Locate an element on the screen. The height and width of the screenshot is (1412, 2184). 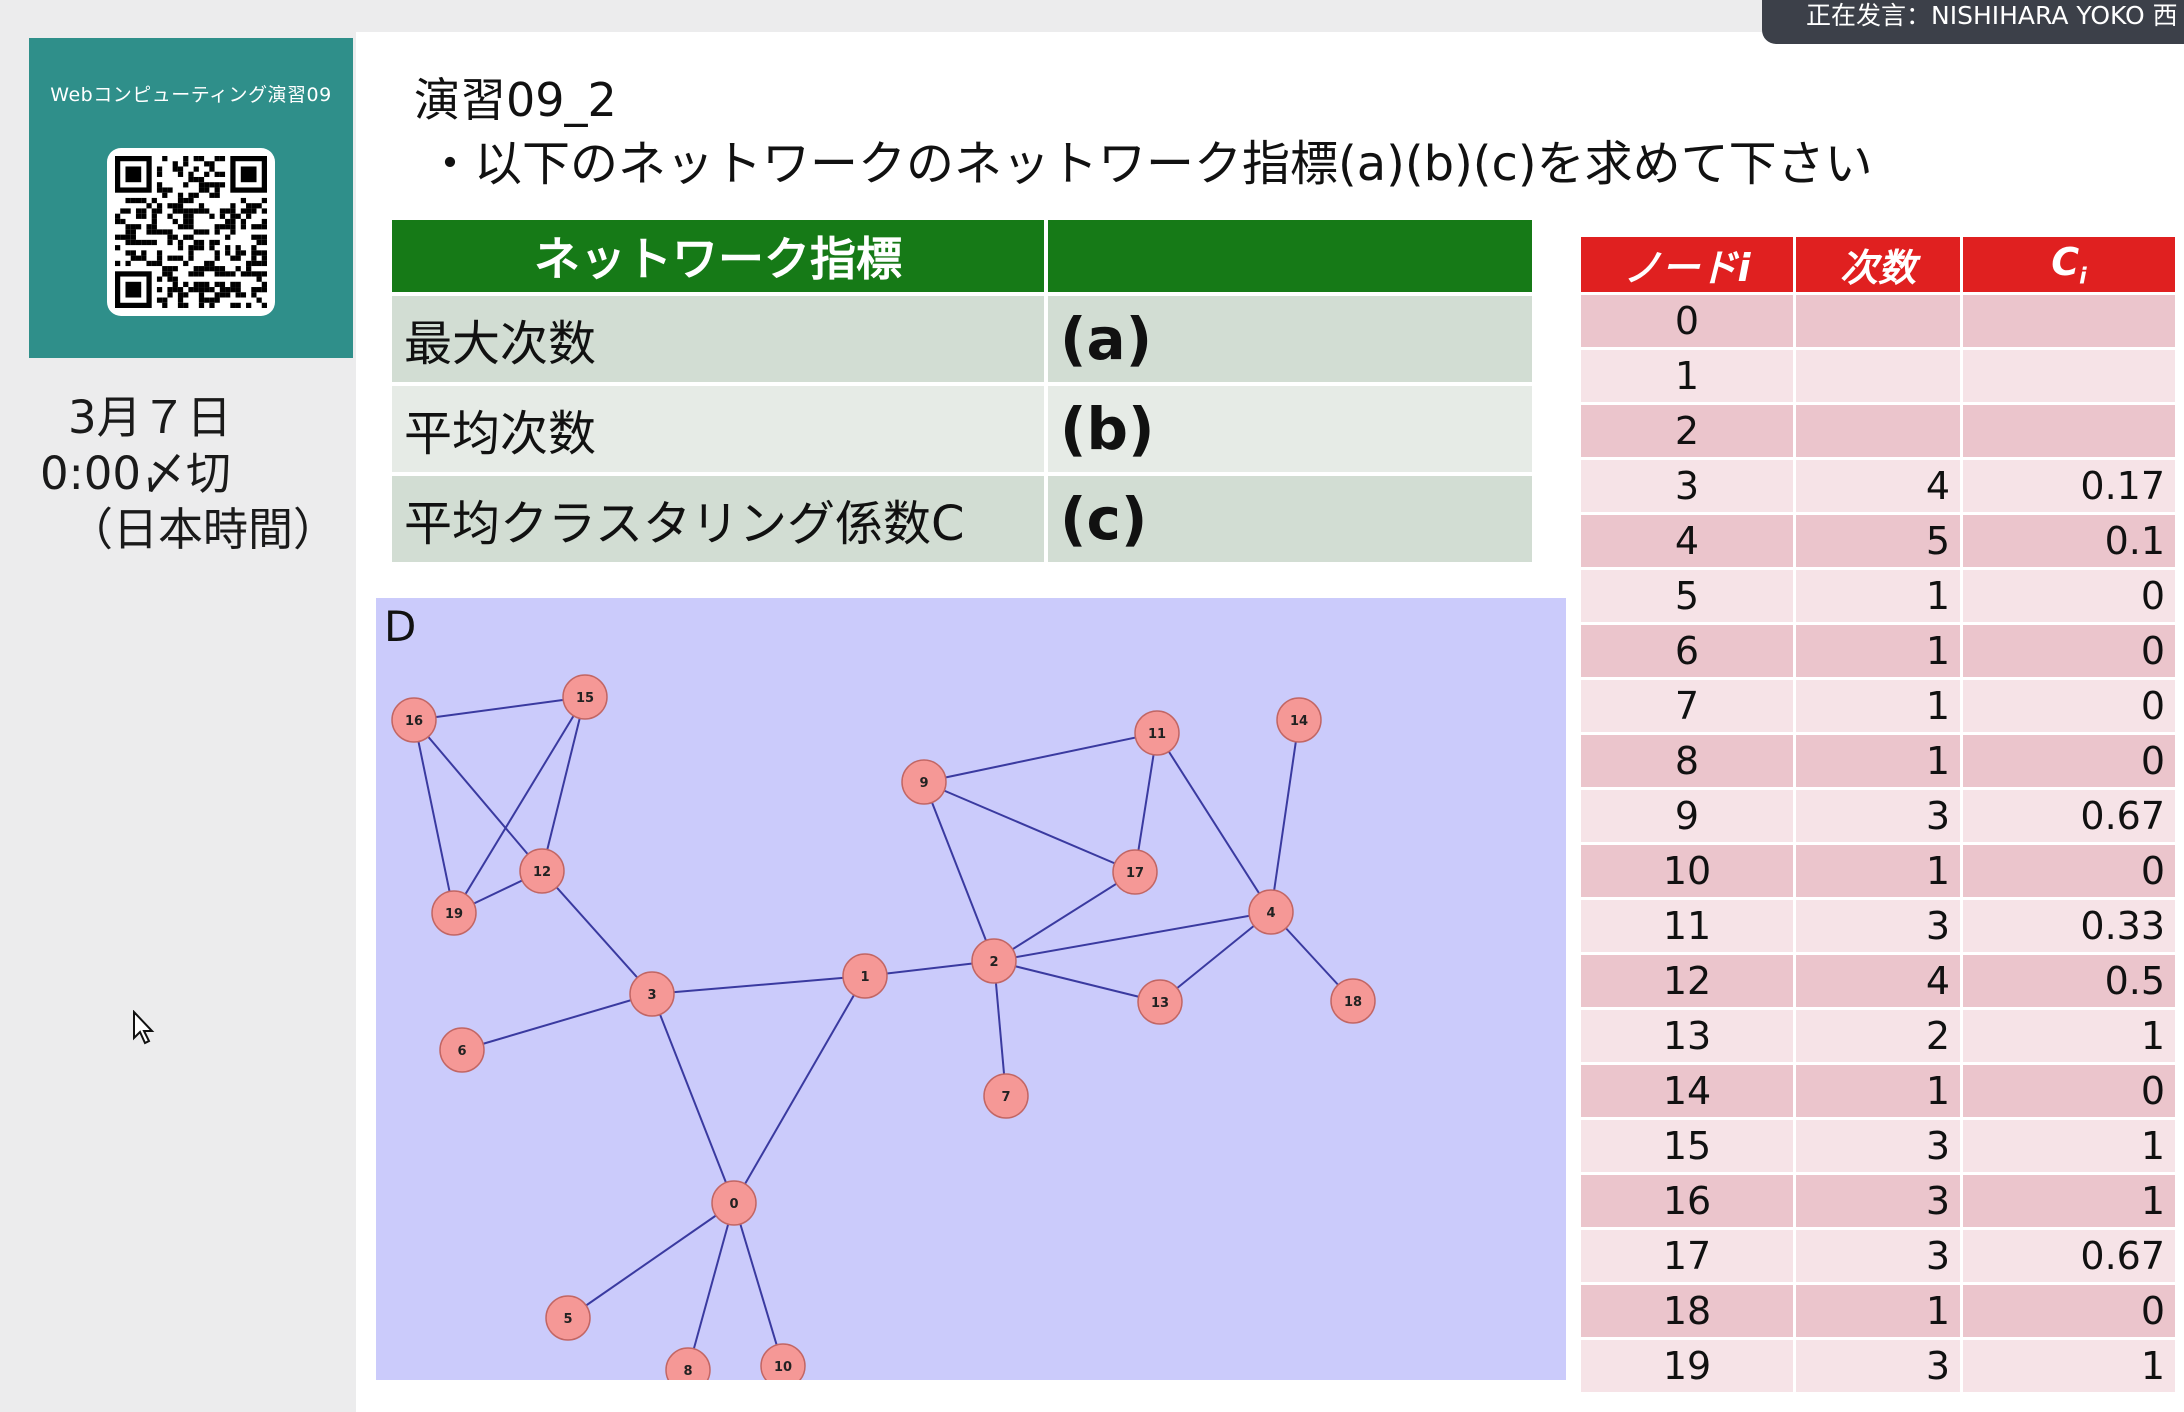
deadline-timezone: （日本時間） is located at coordinates (203, 529).